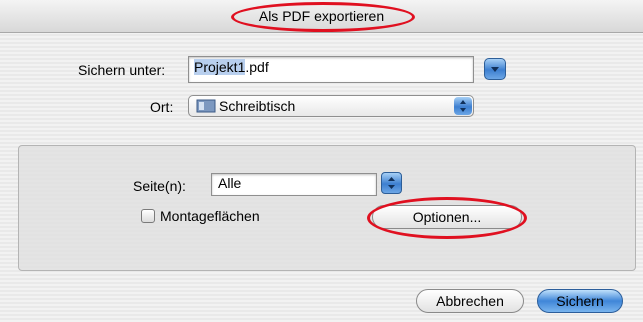 This screenshot has width=643, height=322. What do you see at coordinates (294, 184) in the screenshot?
I see `pages-input: Alle` at bounding box center [294, 184].